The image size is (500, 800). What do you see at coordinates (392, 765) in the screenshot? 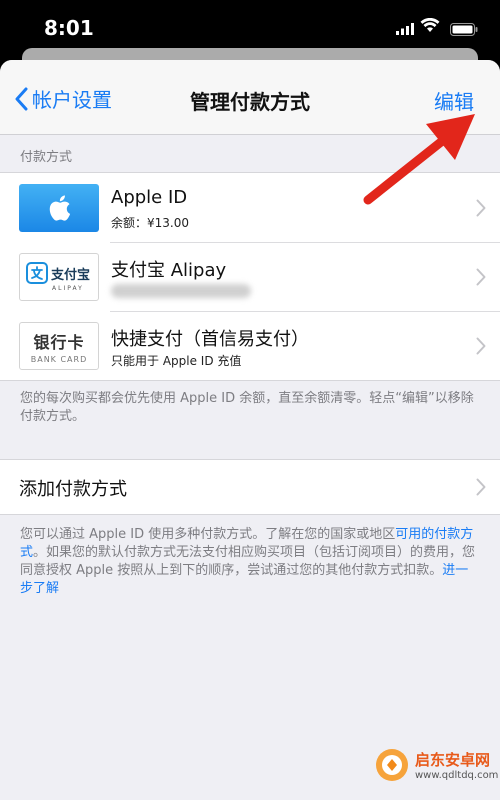
I see `watermark-logo-icon` at bounding box center [392, 765].